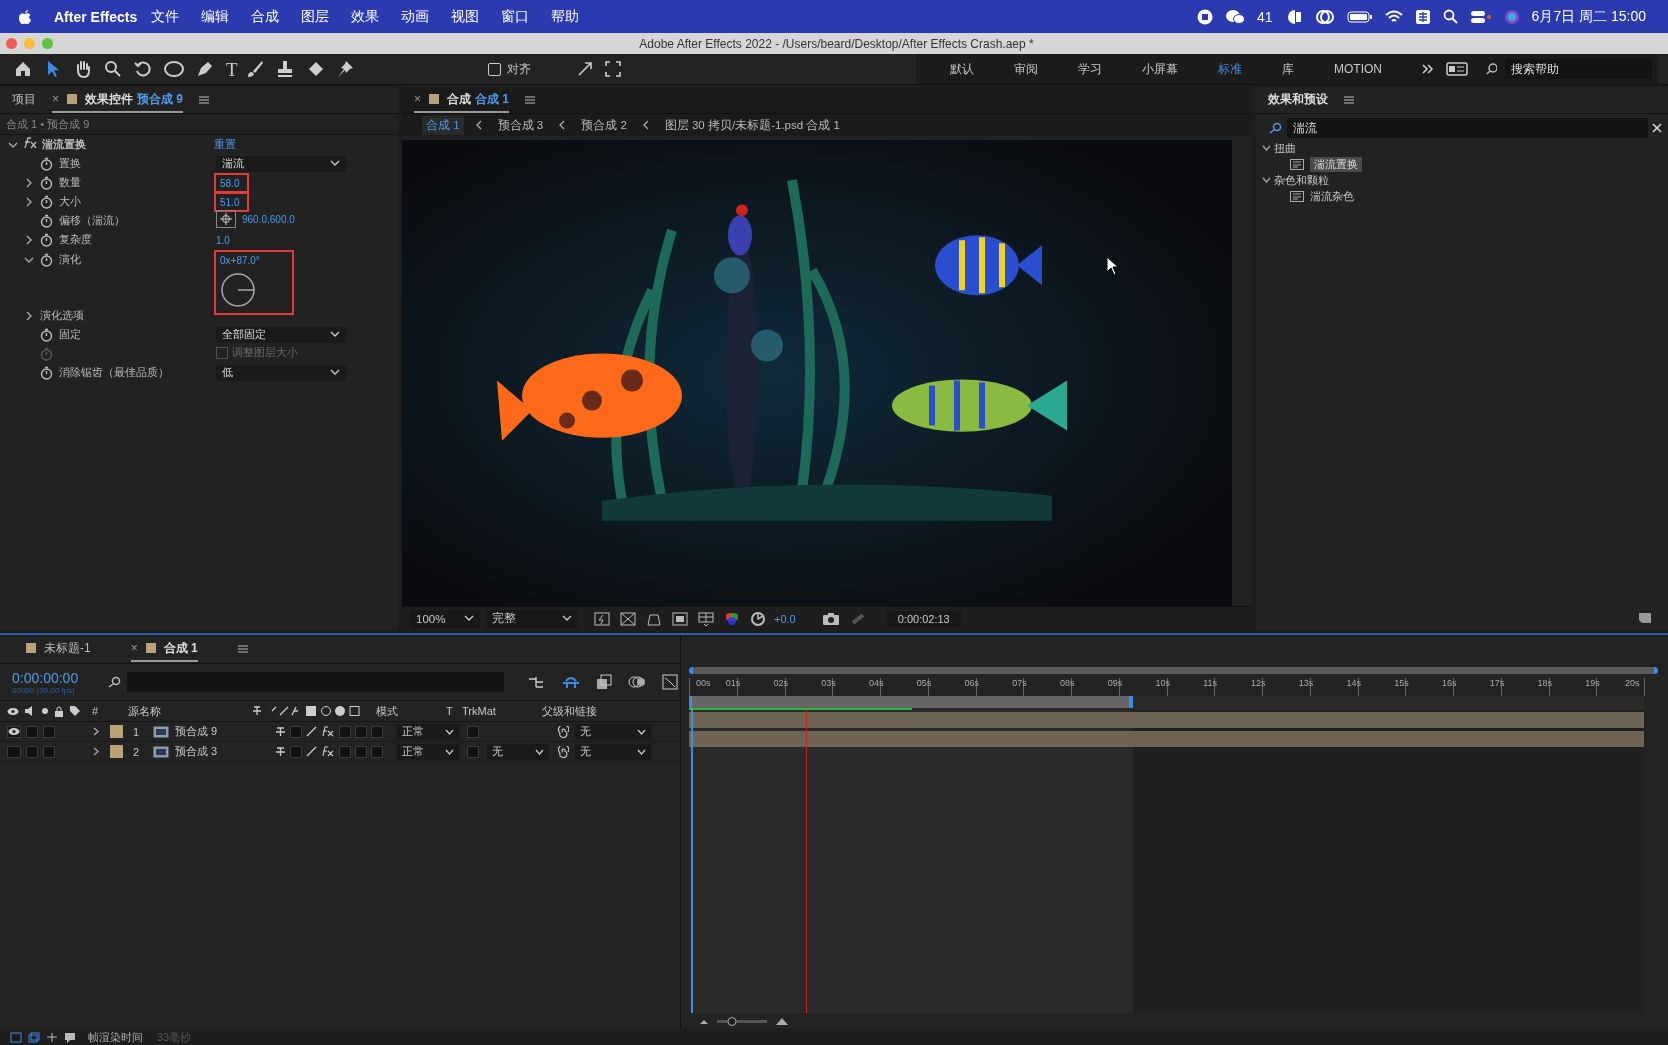 This screenshot has height=1045, width=1668. Describe the element at coordinates (230, 202) in the screenshot. I see `property-value: 51.0` at that location.